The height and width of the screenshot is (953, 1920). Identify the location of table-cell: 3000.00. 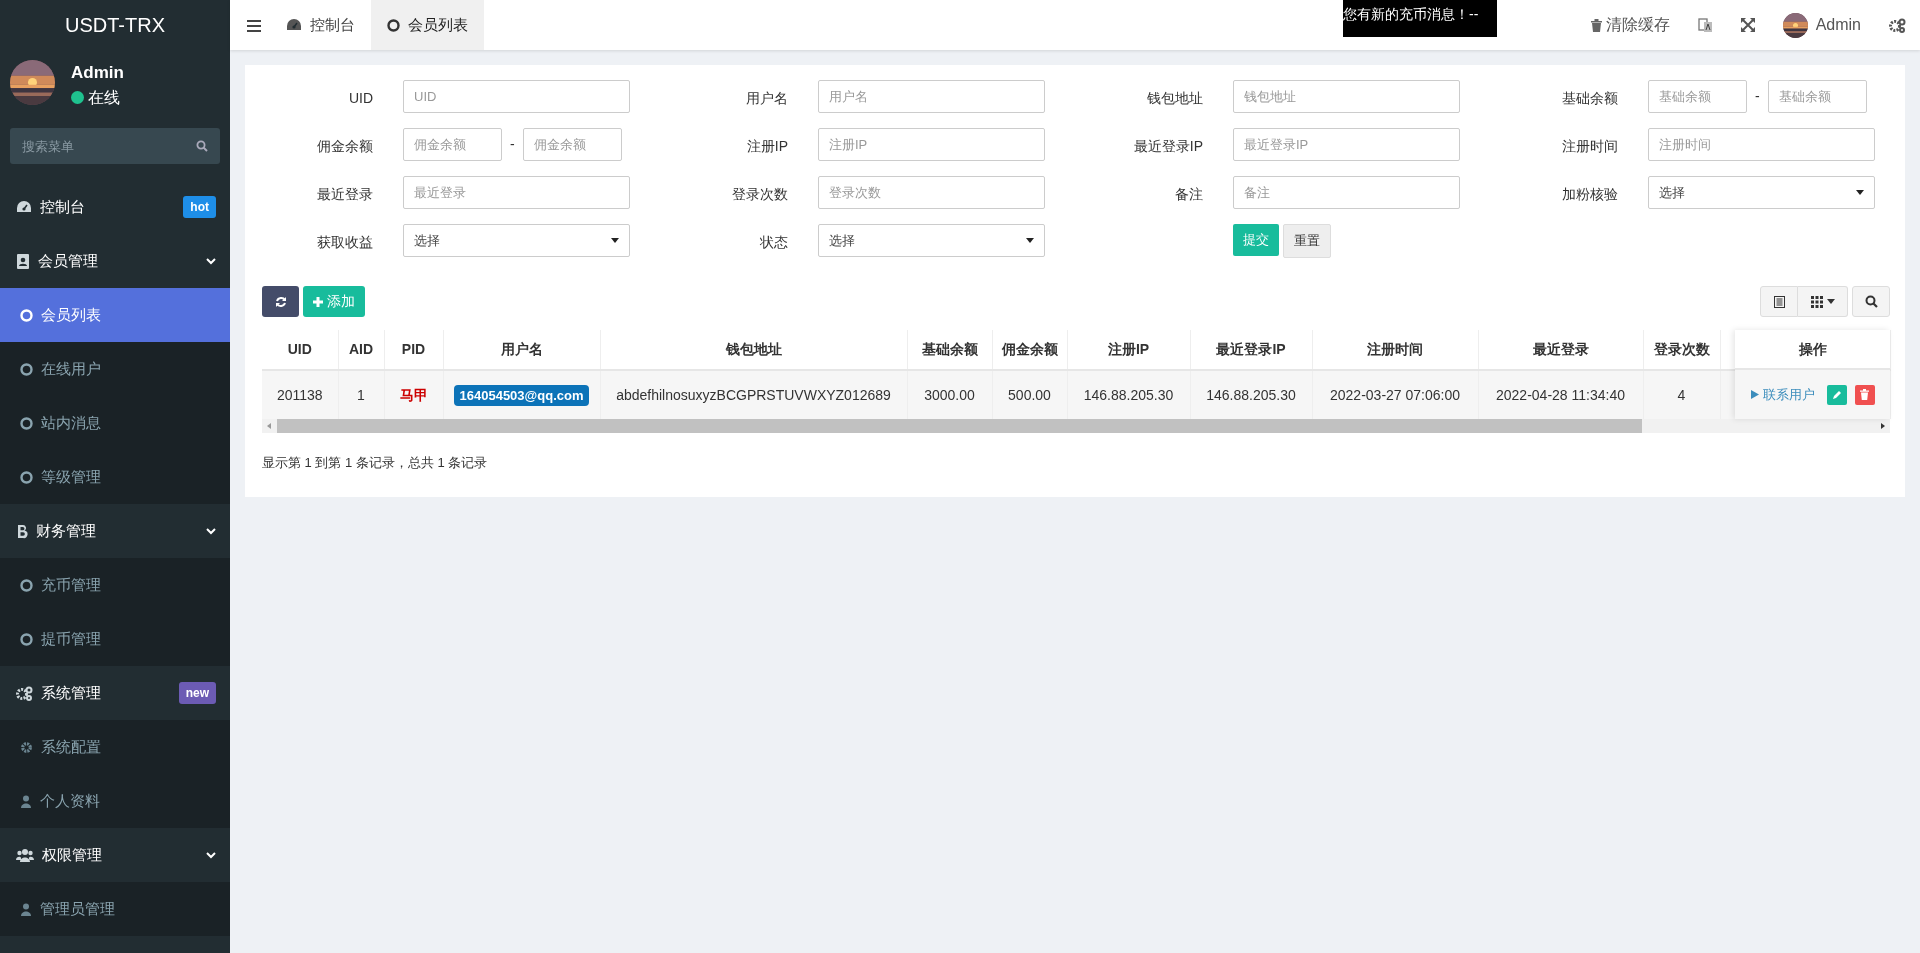
(949, 394).